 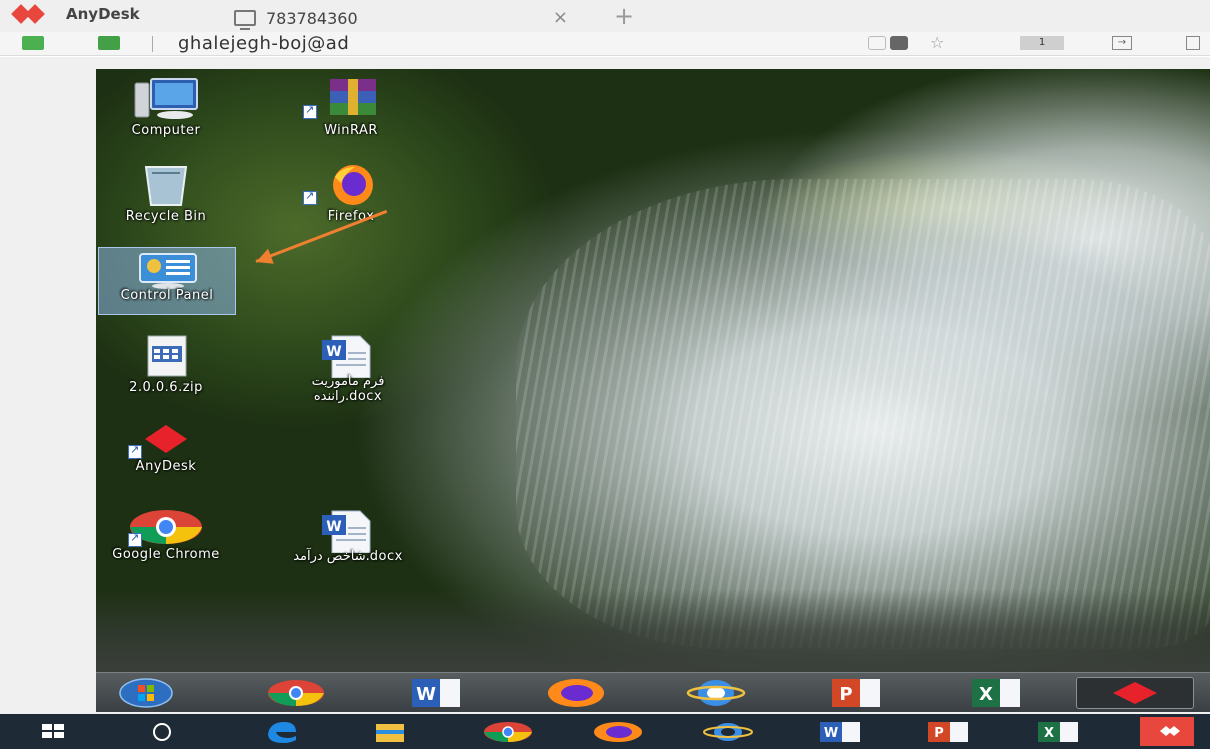 What do you see at coordinates (168, 271) in the screenshot?
I see `control-panel-icon` at bounding box center [168, 271].